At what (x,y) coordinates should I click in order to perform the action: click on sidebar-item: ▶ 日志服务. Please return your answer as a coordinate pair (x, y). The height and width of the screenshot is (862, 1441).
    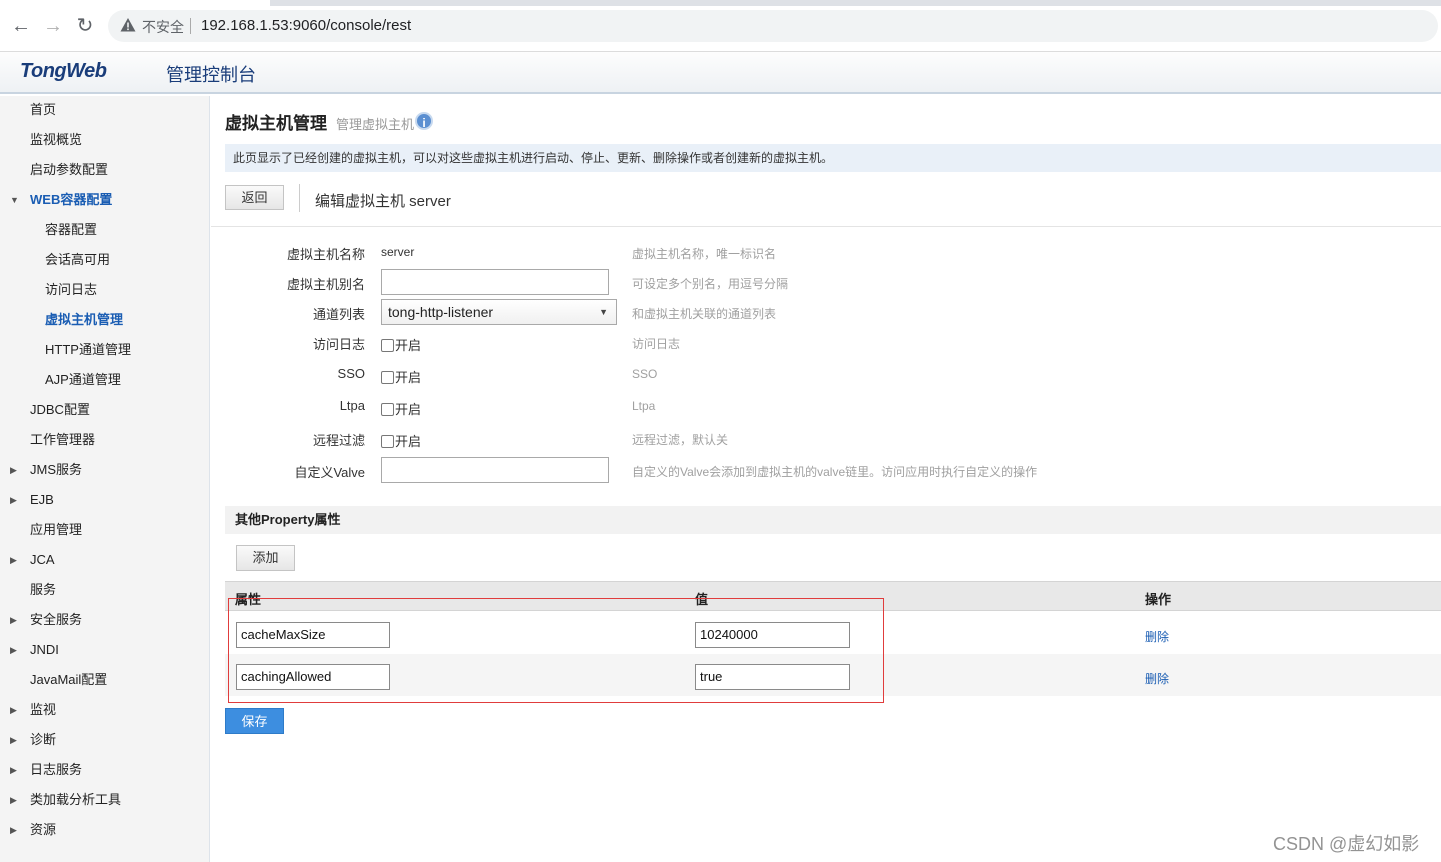
    Looking at the image, I should click on (104, 770).